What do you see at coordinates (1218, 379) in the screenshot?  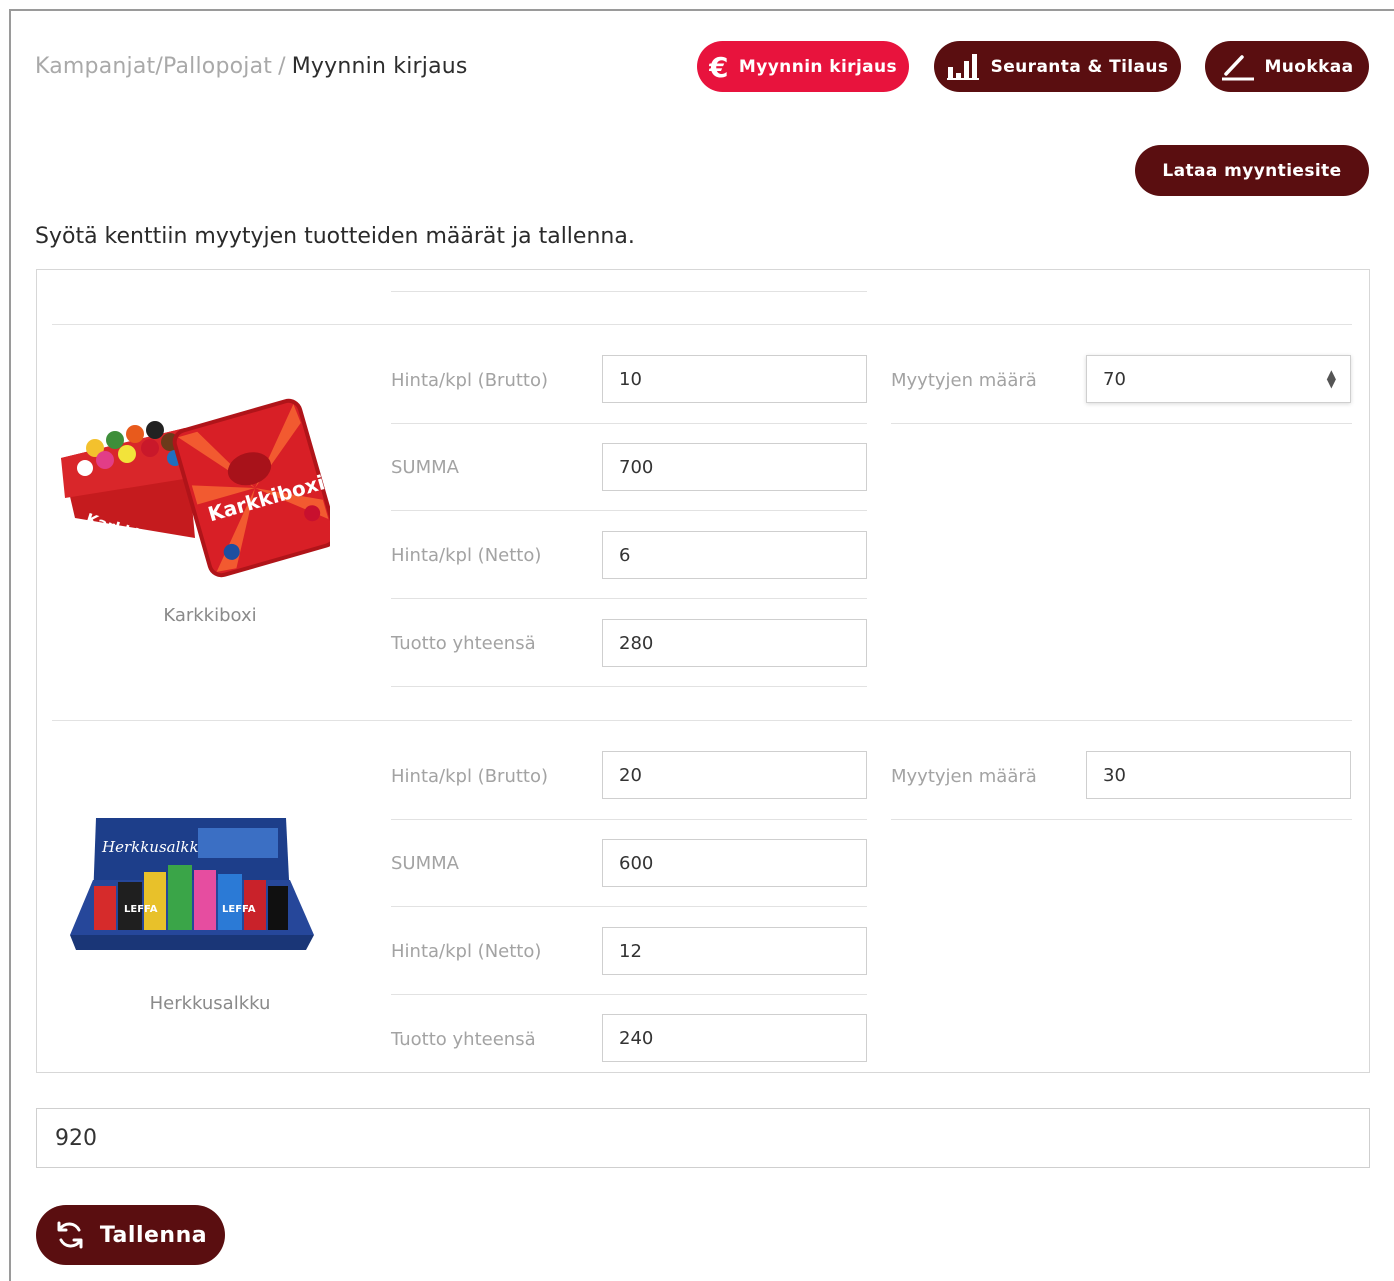 I see `sold-quantity-input: 70 ▲ ▼` at bounding box center [1218, 379].